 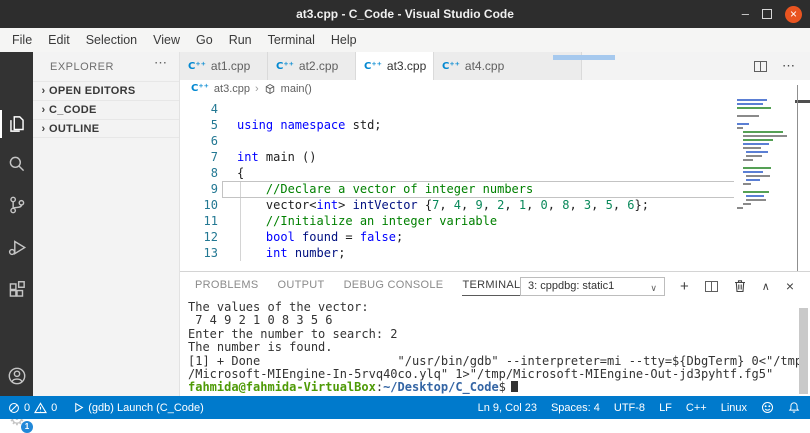 I want to click on status-indentation: Spaces: 4, so click(x=575, y=408).